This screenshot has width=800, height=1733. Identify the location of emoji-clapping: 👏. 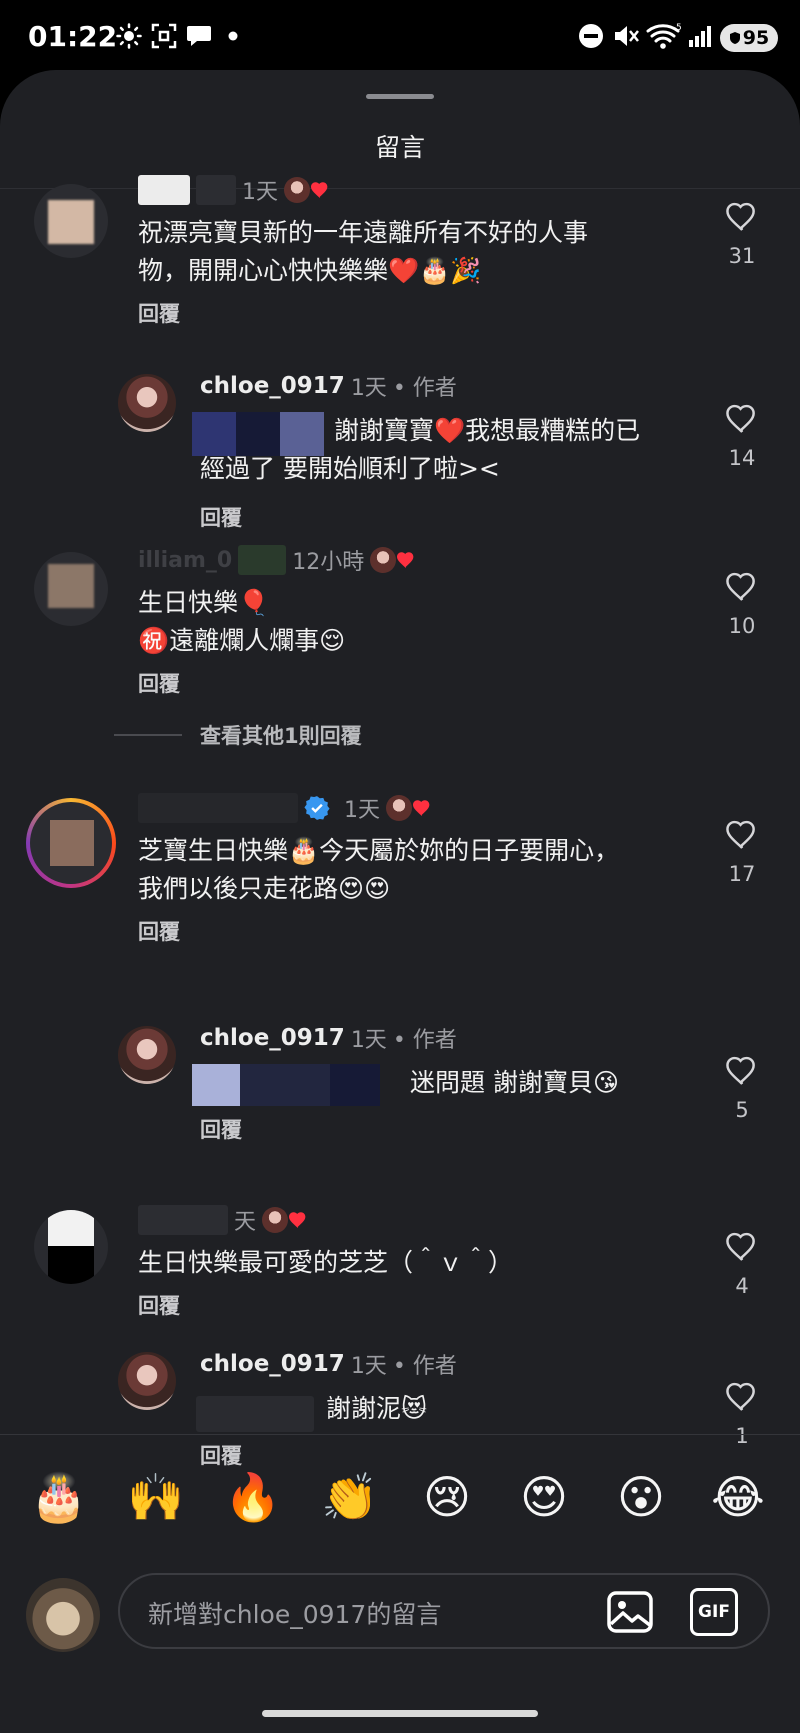
(350, 1497).